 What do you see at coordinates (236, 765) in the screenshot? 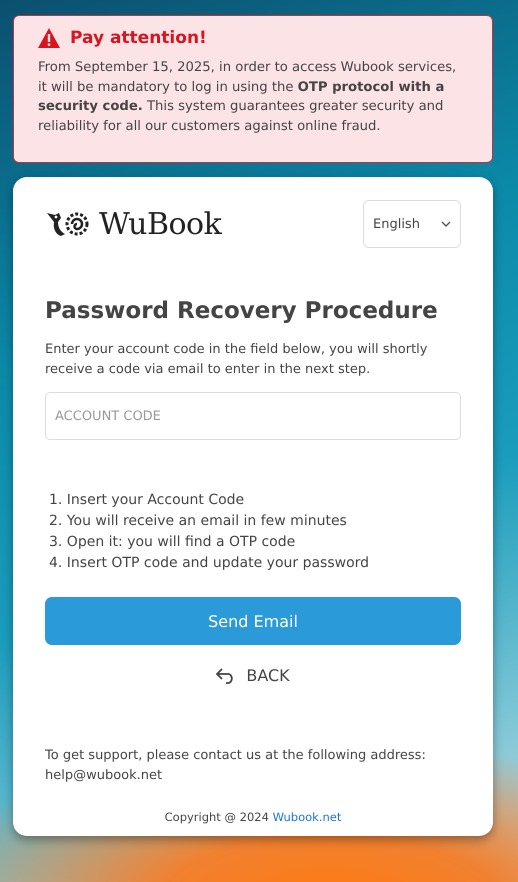
I see `support-text: To get support, please contact us at the following address: help@wubook.net` at bounding box center [236, 765].